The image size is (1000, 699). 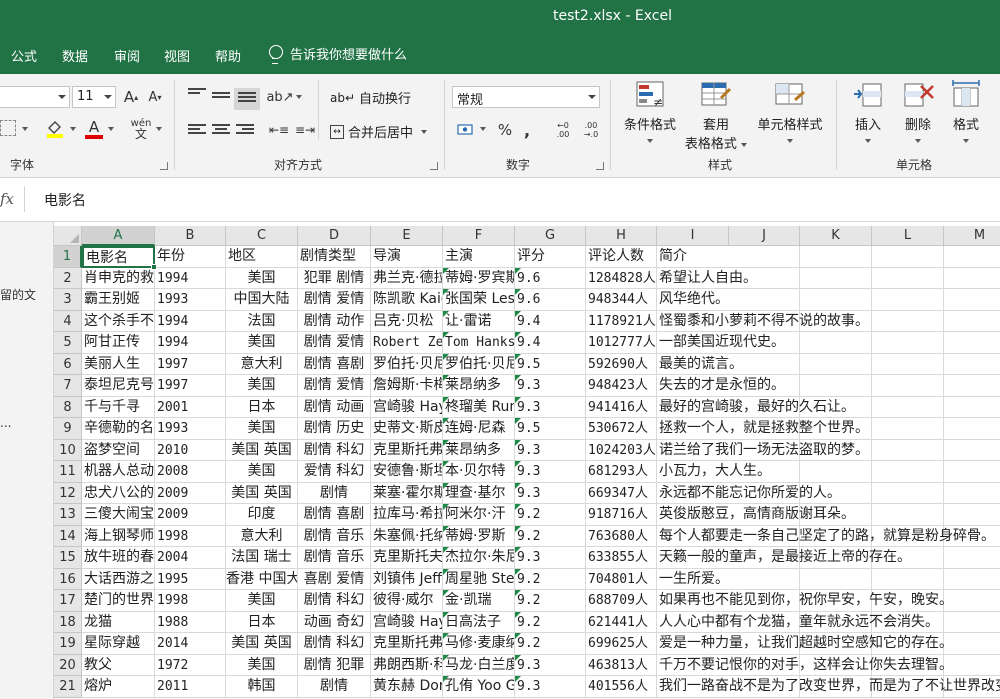 I want to click on format-button: 格式, so click(x=966, y=114).